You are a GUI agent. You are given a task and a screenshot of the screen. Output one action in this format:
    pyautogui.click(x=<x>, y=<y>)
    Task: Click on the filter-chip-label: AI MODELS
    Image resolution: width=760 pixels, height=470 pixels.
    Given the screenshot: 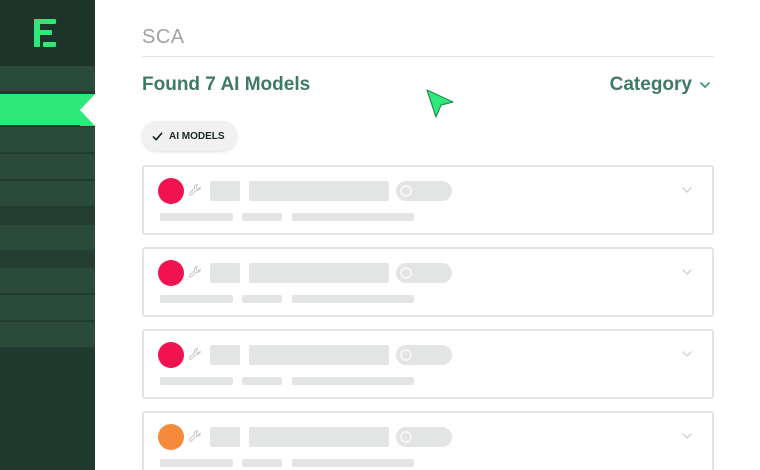 What is the action you would take?
    pyautogui.click(x=197, y=136)
    